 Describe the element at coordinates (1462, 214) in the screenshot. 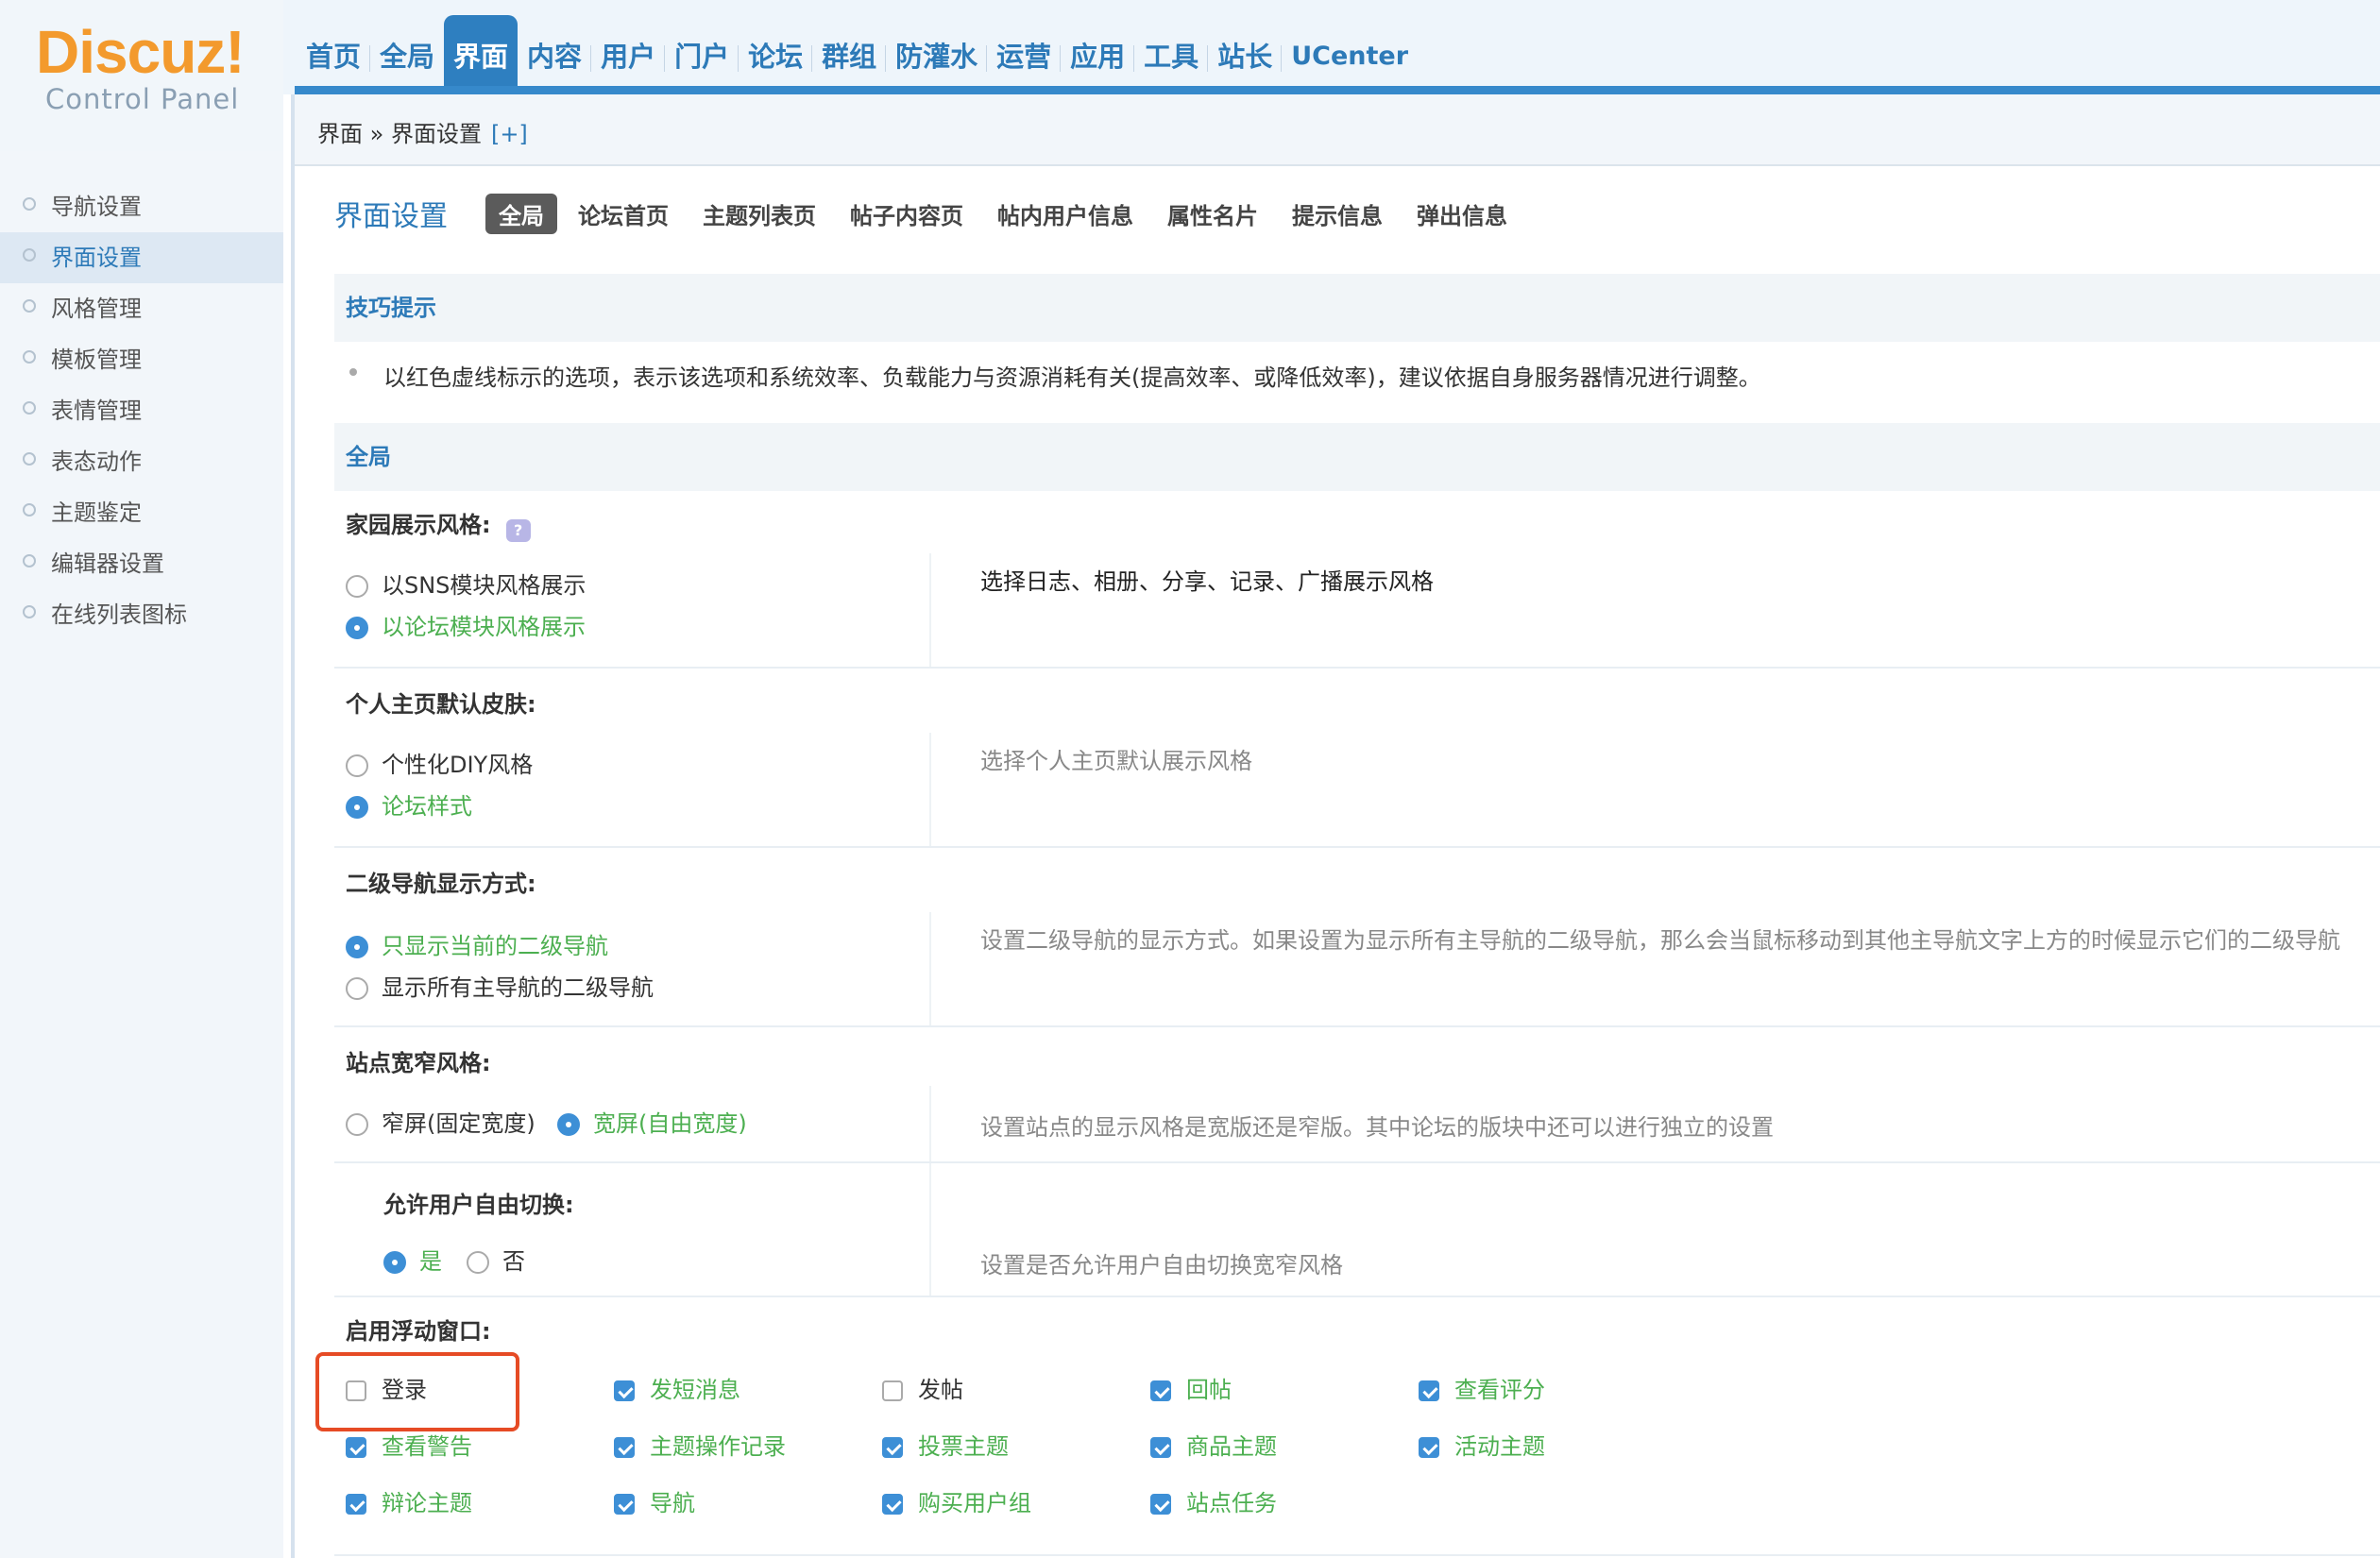

I see `subtab-7: 弹出信息` at that location.